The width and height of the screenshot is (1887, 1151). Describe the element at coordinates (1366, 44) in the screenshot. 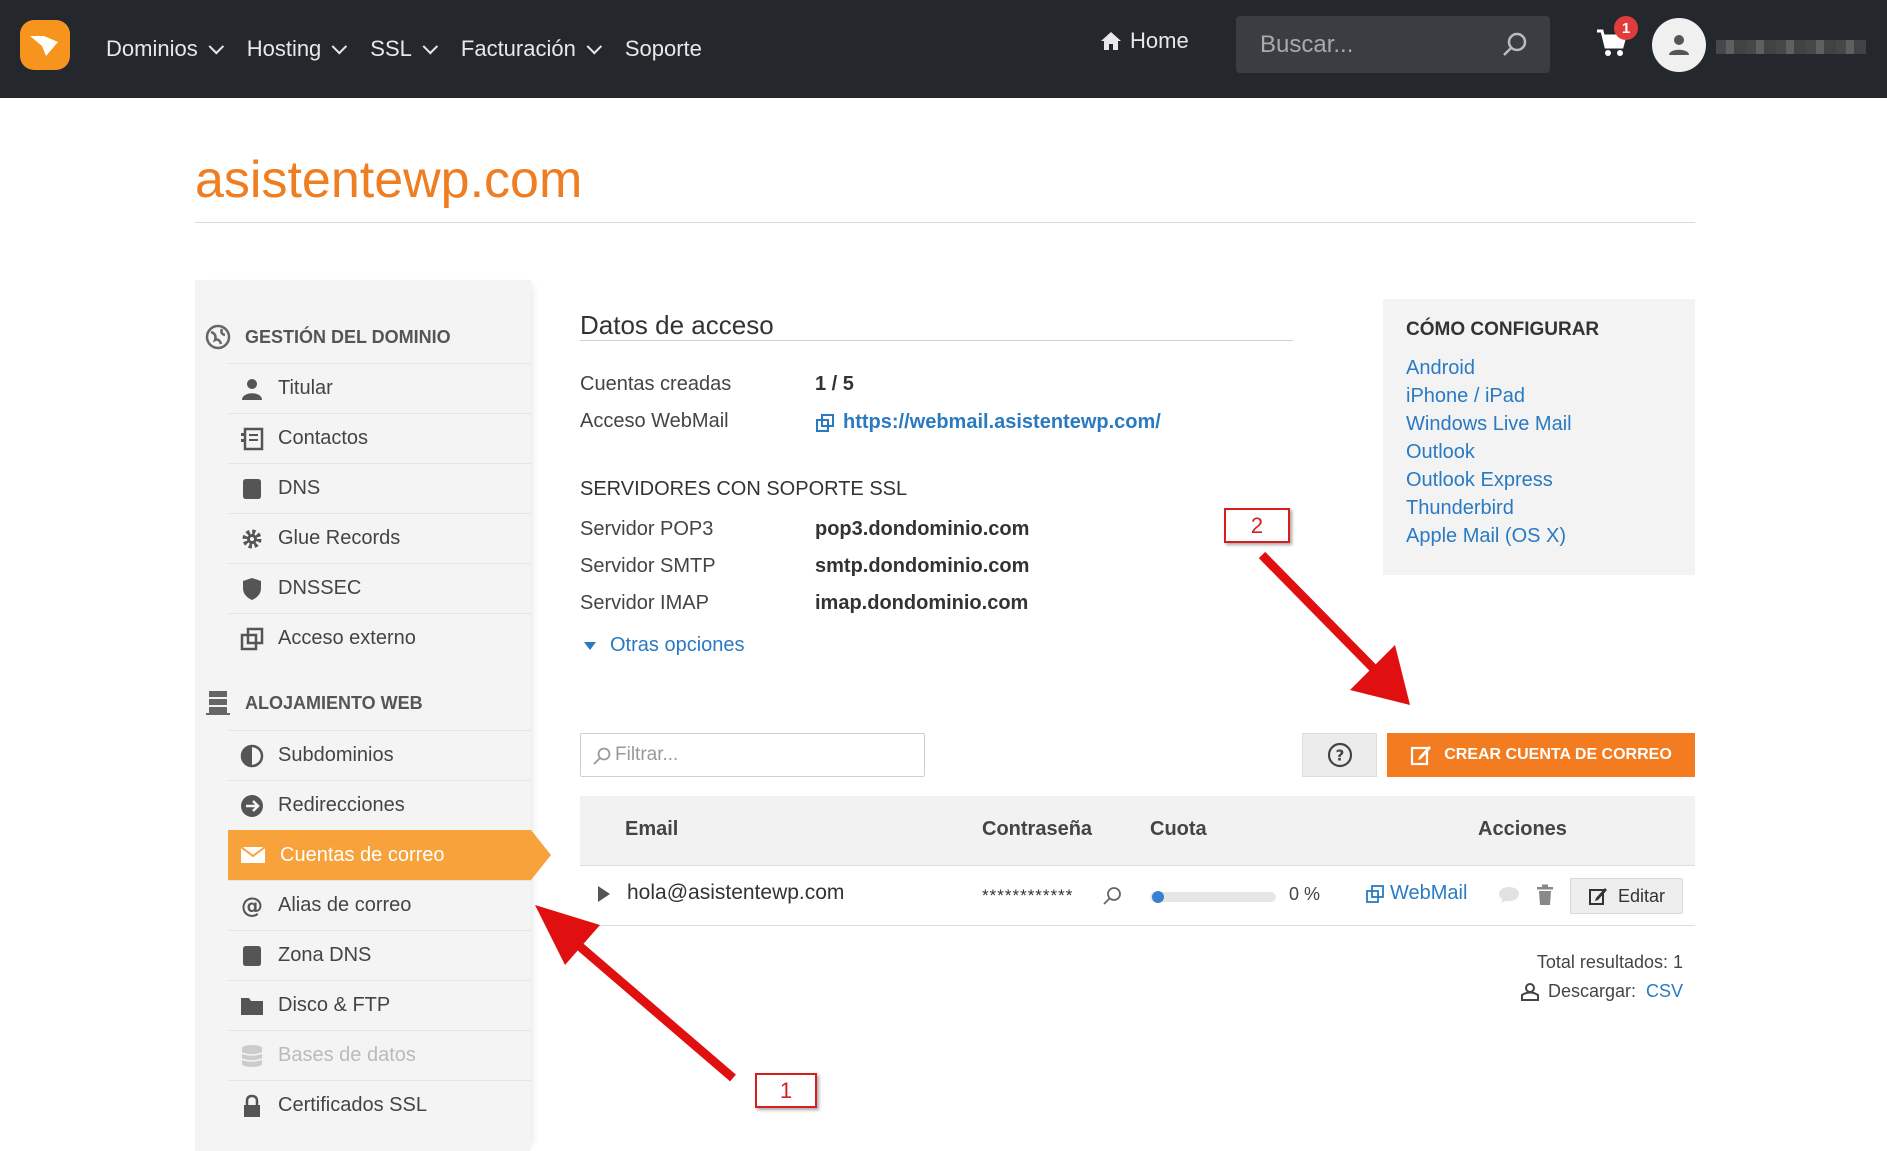

I see `search-input` at that location.